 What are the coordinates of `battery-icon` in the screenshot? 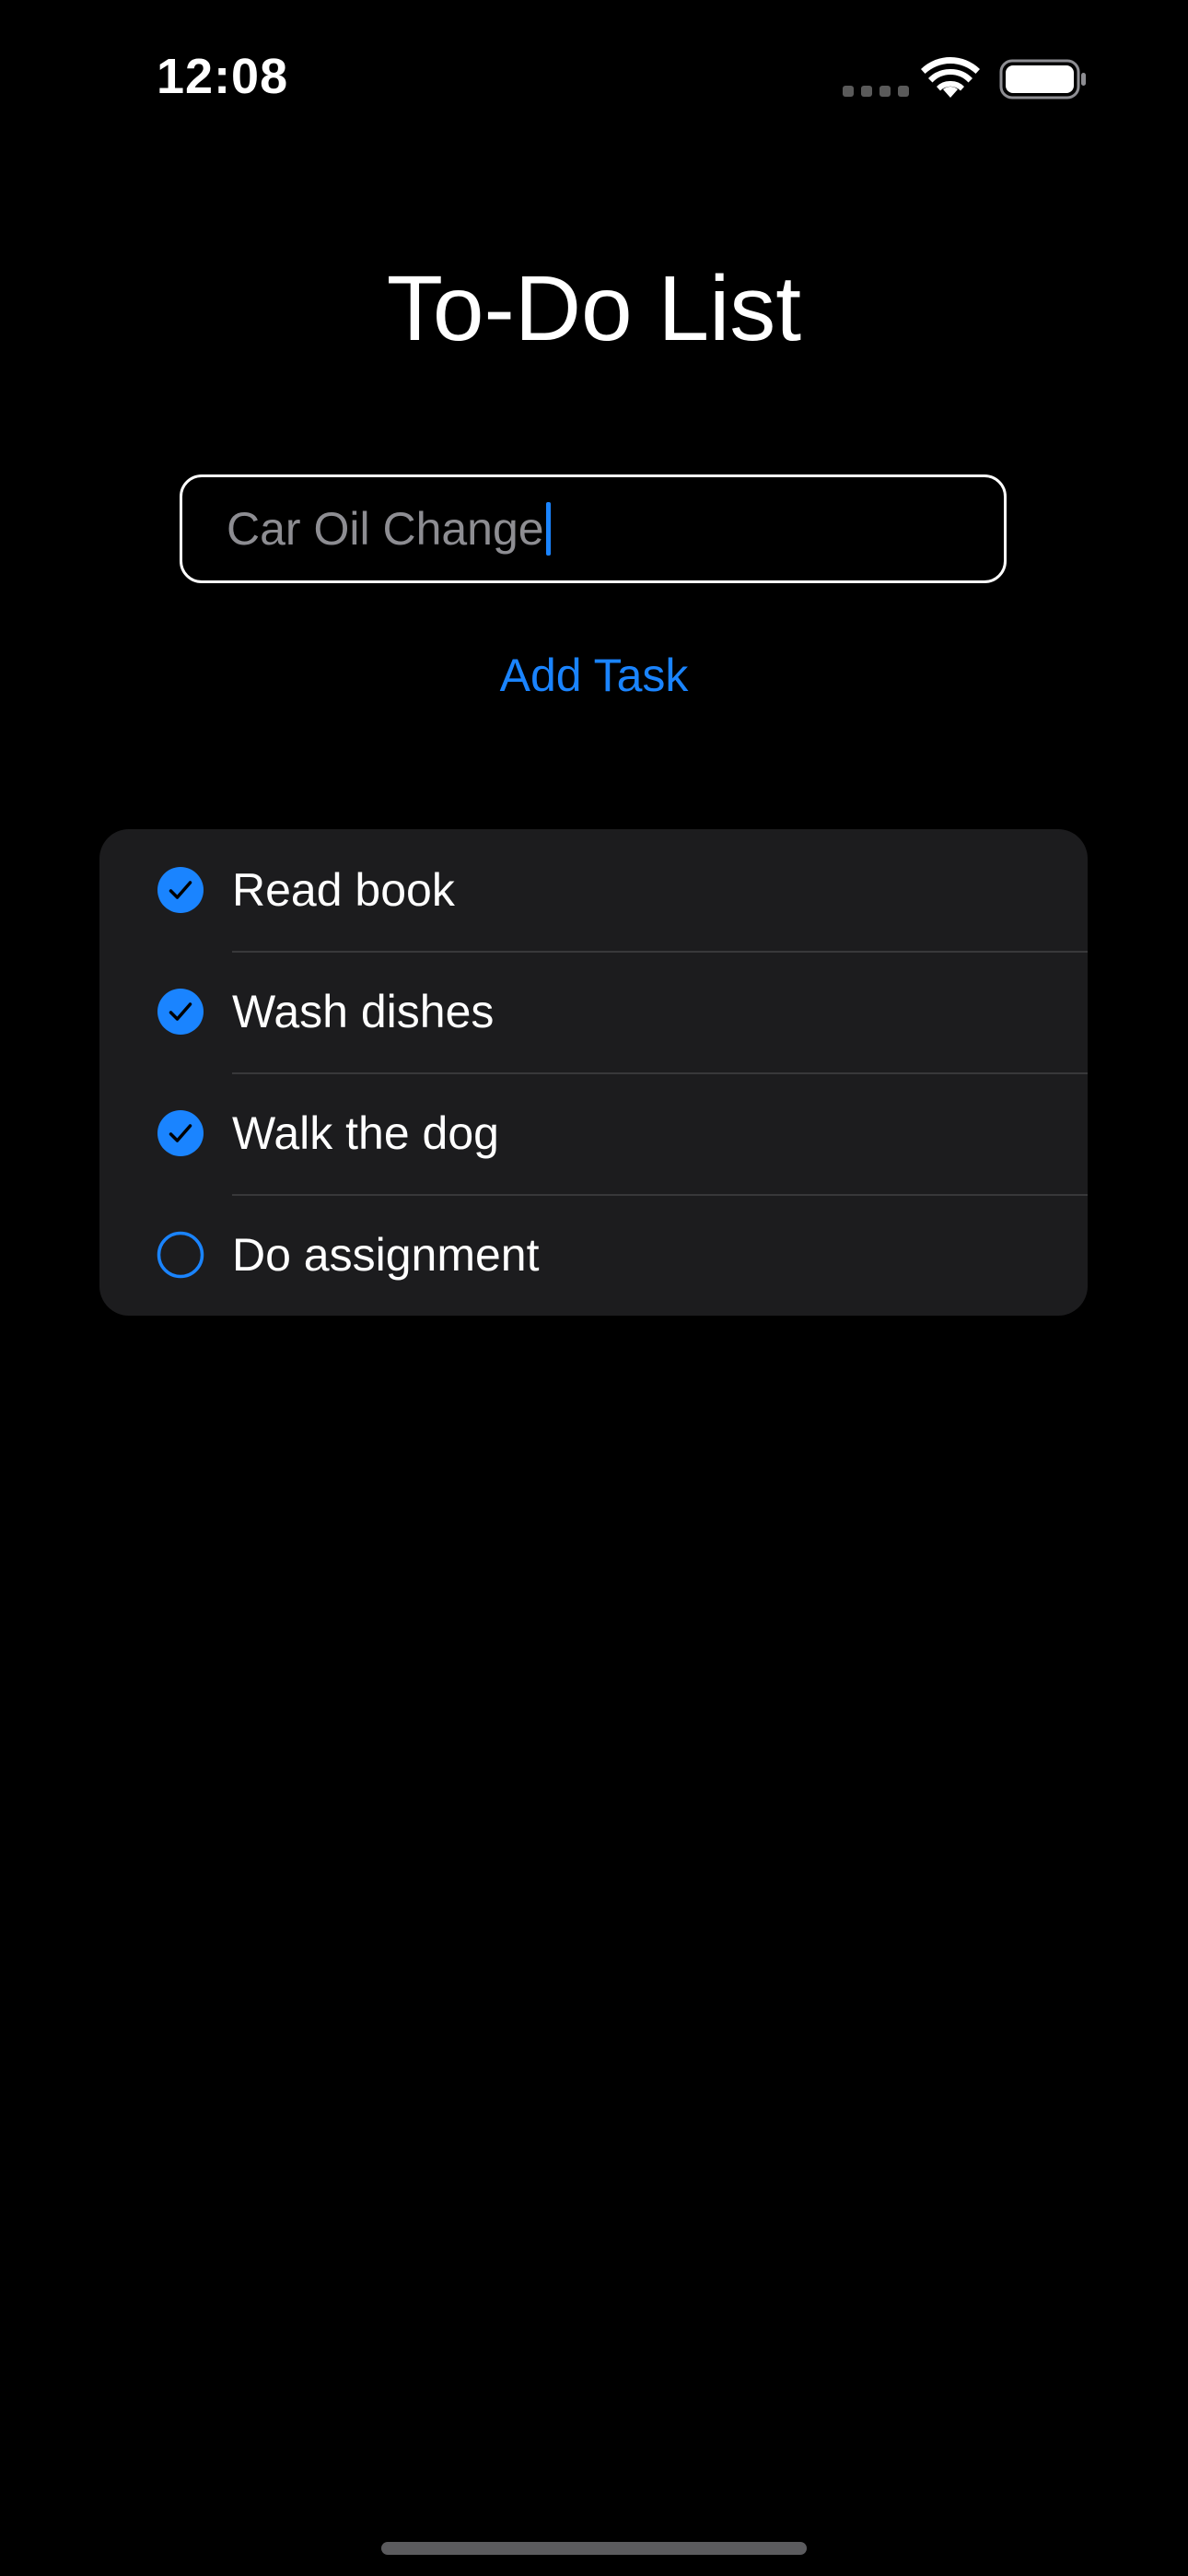 It's located at (1042, 79).